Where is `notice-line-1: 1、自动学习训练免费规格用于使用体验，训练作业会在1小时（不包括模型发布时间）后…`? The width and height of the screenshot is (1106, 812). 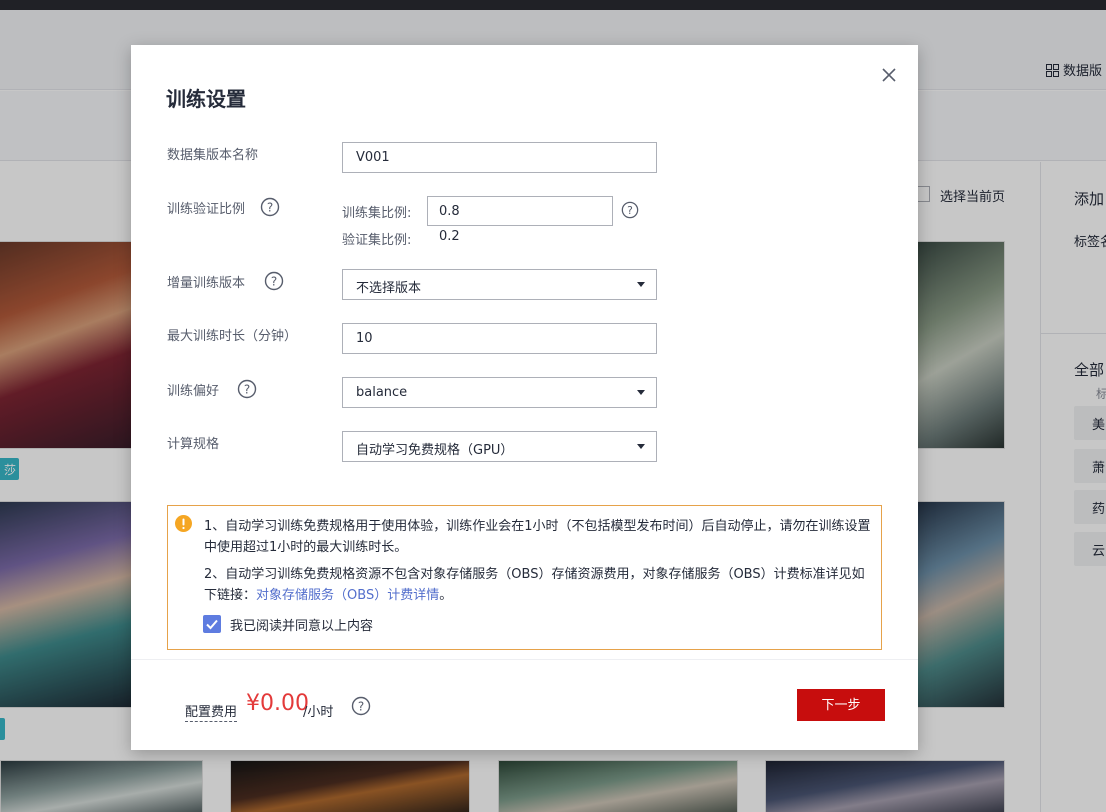 notice-line-1: 1、自动学习训练免费规格用于使用体验，训练作业会在1小时（不包括模型发布时间）后… is located at coordinates (537, 537).